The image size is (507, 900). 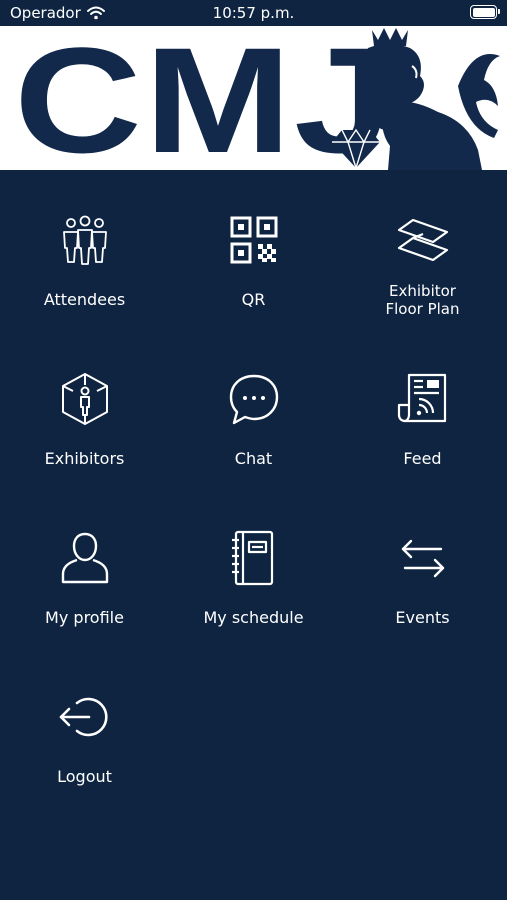 I want to click on logout-icon, so click(x=85, y=717).